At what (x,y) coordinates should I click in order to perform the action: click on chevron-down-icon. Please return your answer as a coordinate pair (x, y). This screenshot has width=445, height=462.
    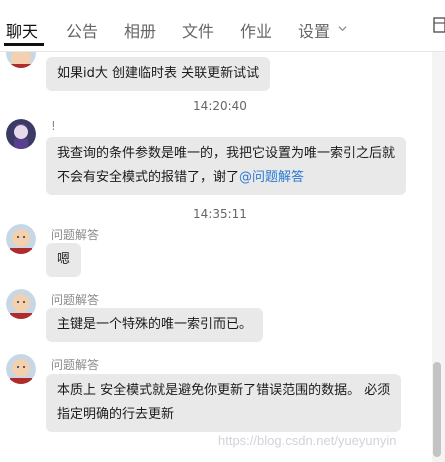
    Looking at the image, I should click on (342, 28).